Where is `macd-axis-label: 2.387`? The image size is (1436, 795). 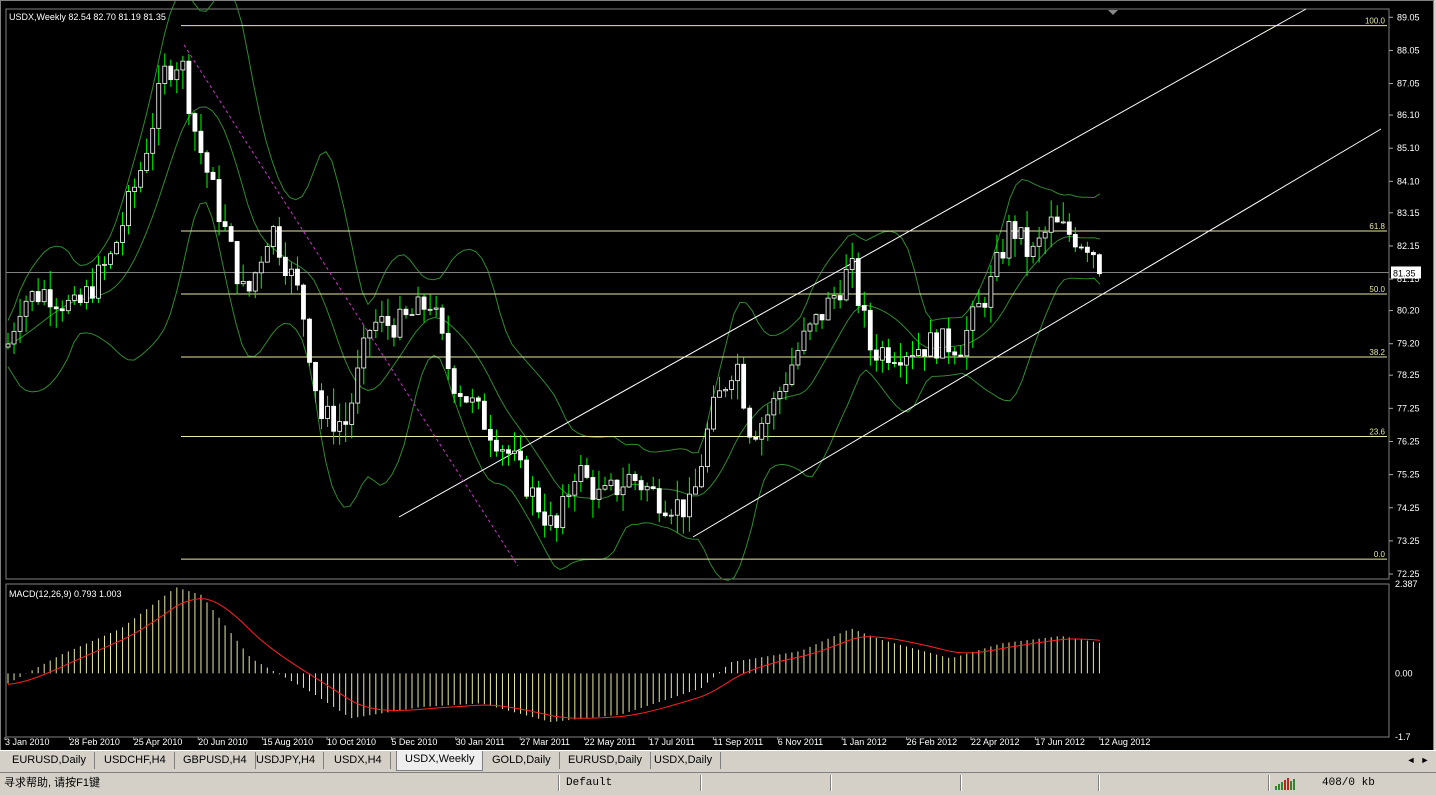
macd-axis-label: 2.387 is located at coordinates (1406, 584).